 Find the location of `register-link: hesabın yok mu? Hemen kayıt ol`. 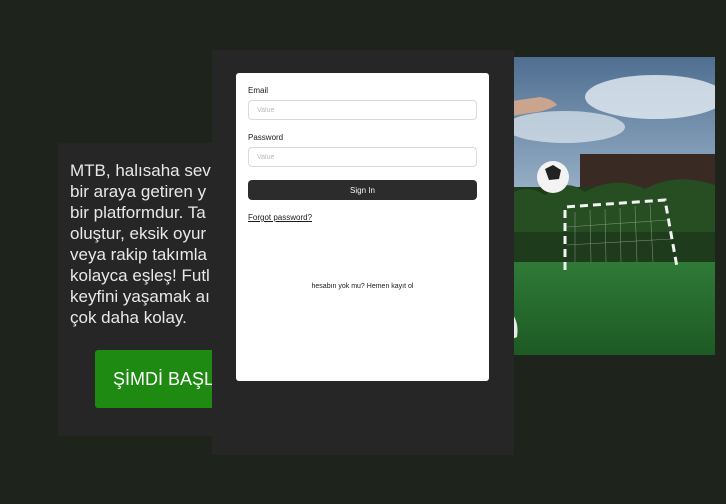

register-link: hesabın yok mu? Hemen kayıt ol is located at coordinates (362, 286).